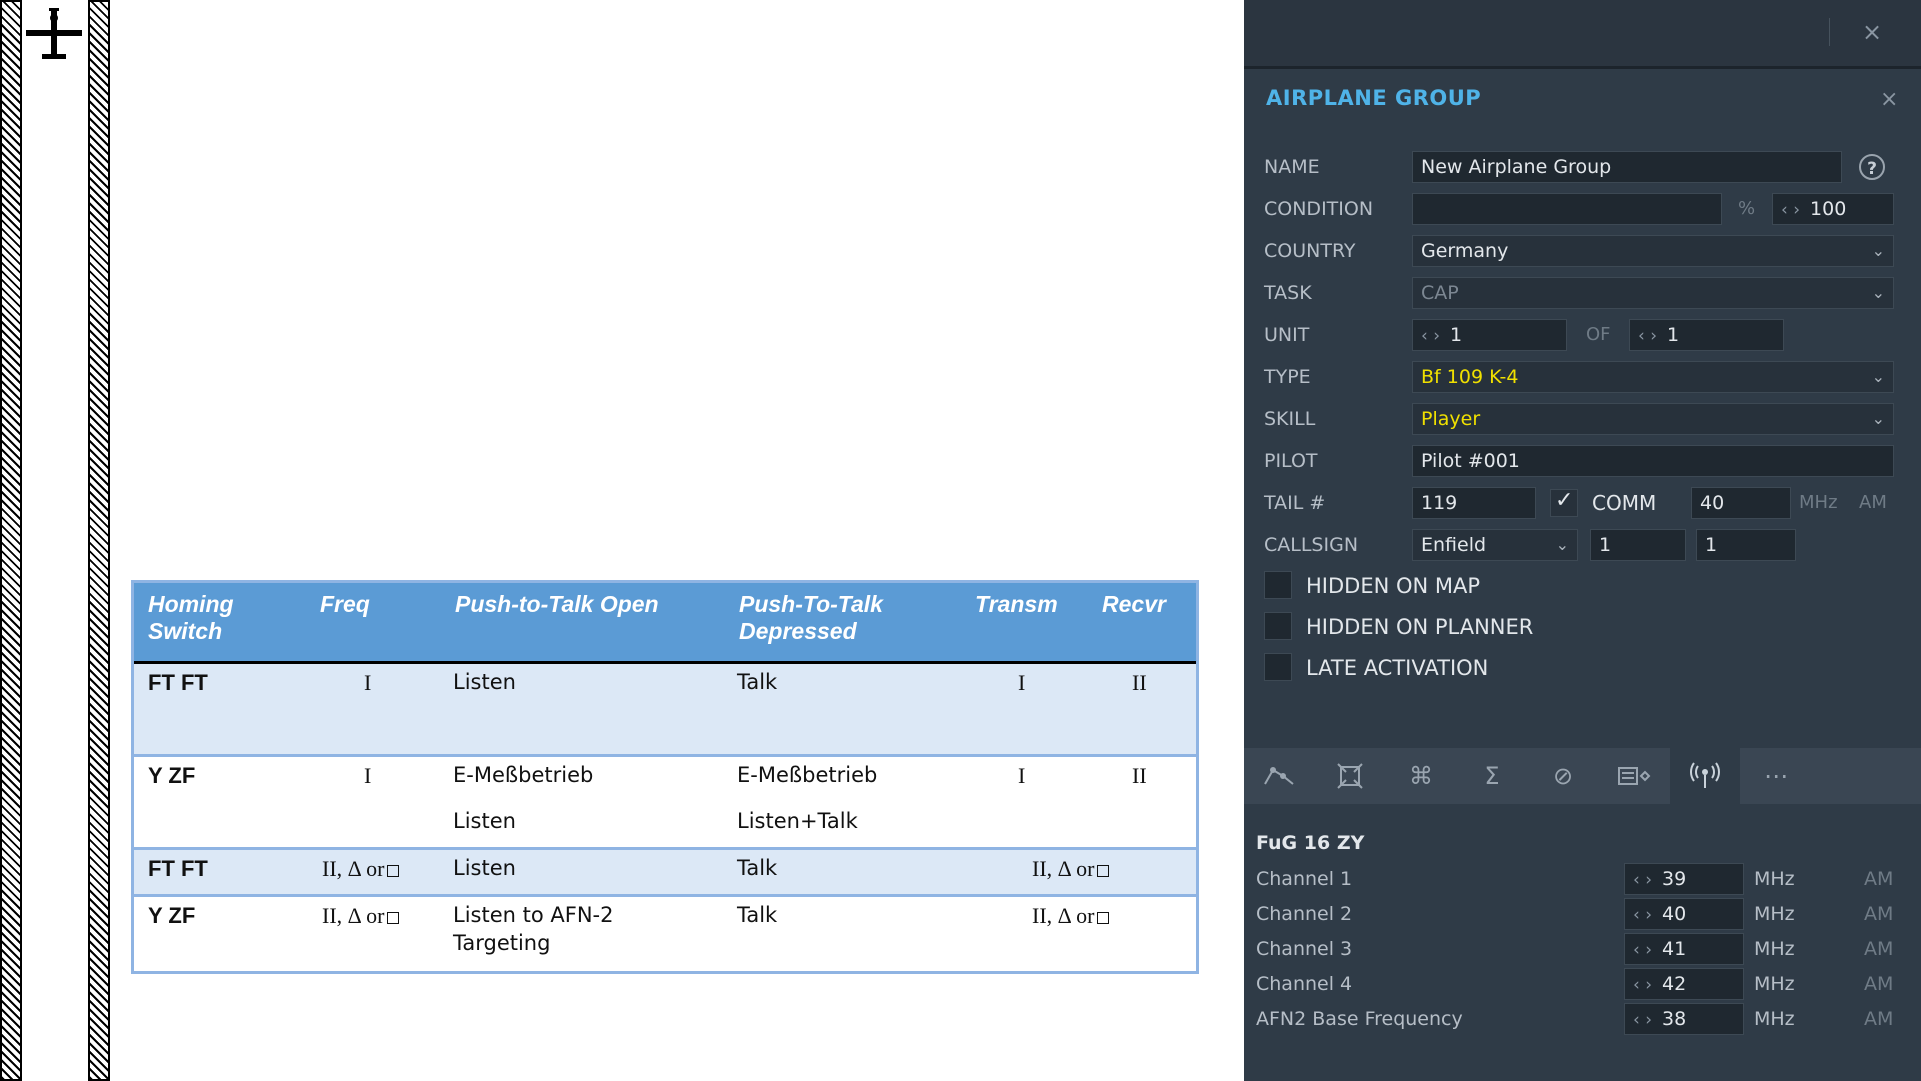  I want to click on radio-icon, so click(1705, 776).